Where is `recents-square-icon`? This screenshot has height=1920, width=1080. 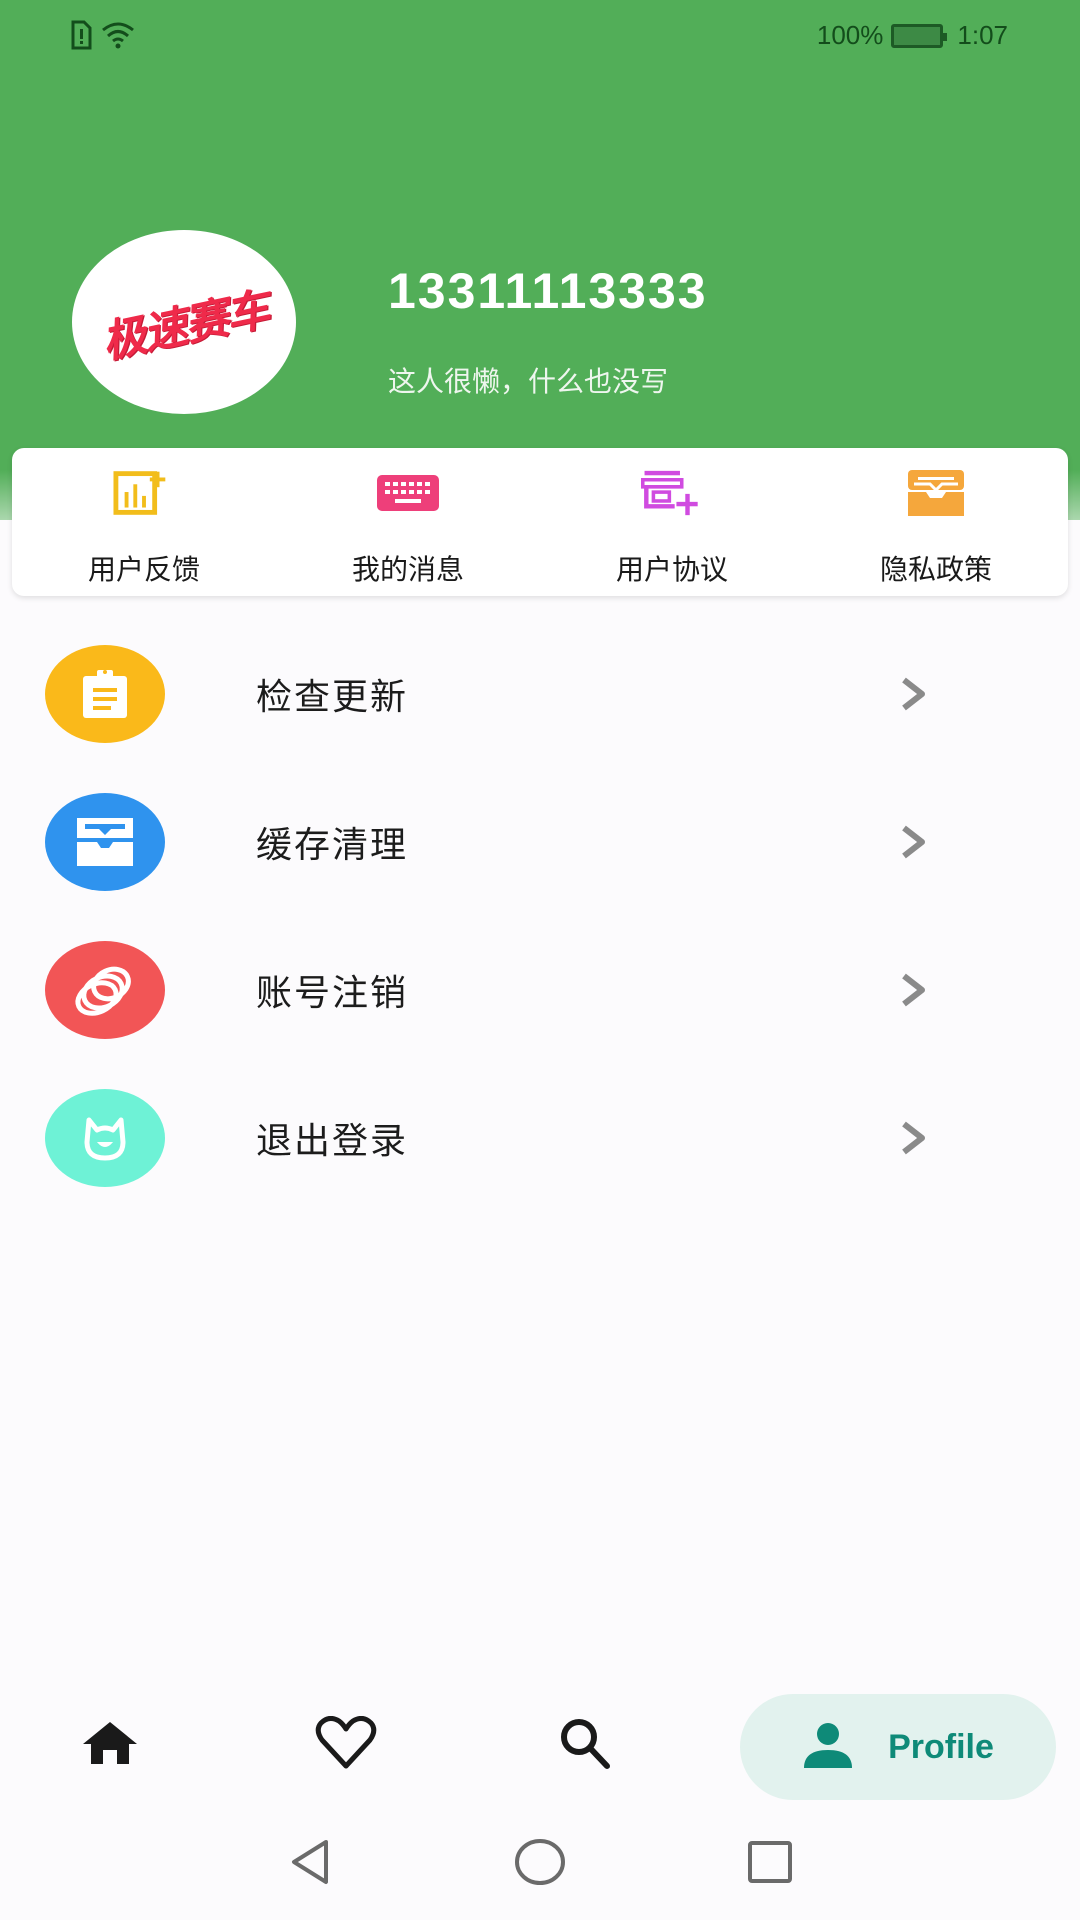
recents-square-icon is located at coordinates (770, 1864).